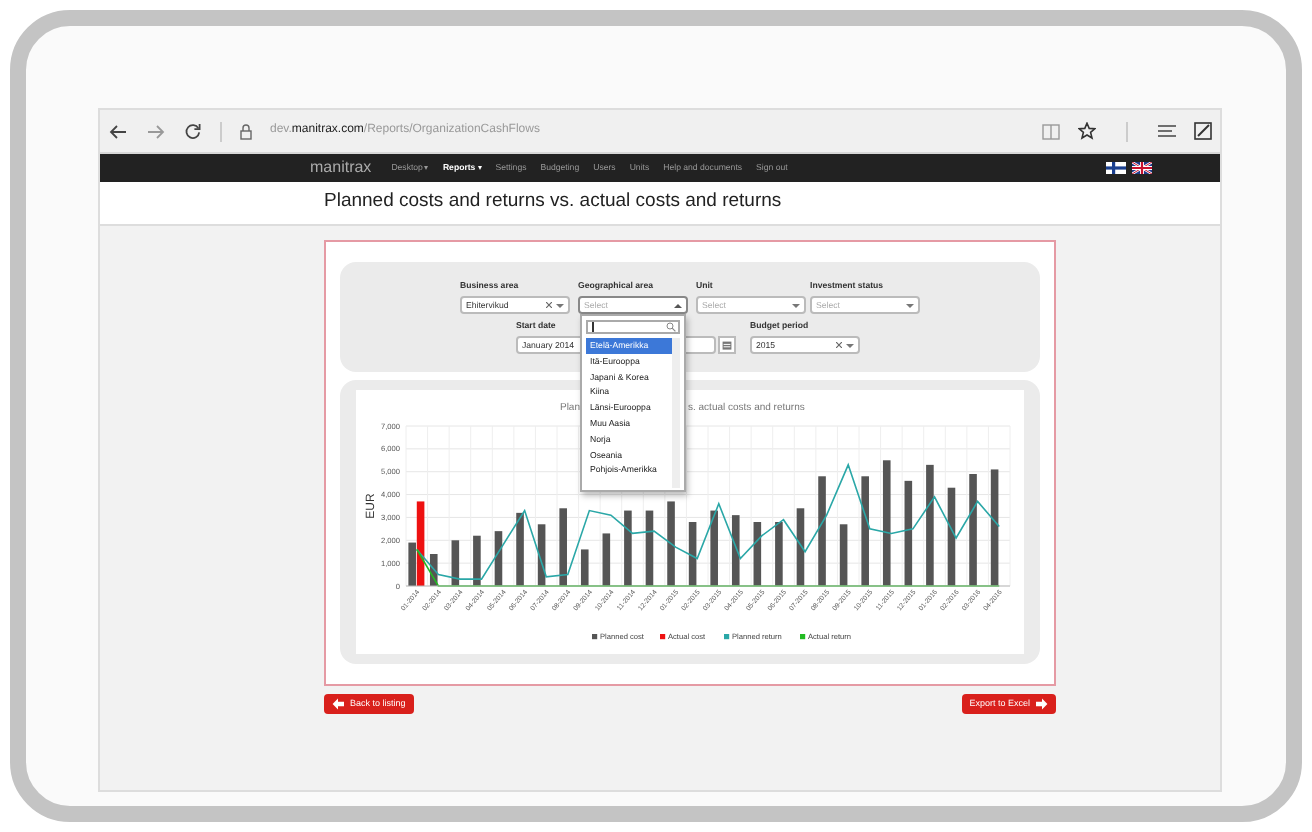 This screenshot has width=1312, height=832. What do you see at coordinates (118, 131) in the screenshot?
I see `back-icon` at bounding box center [118, 131].